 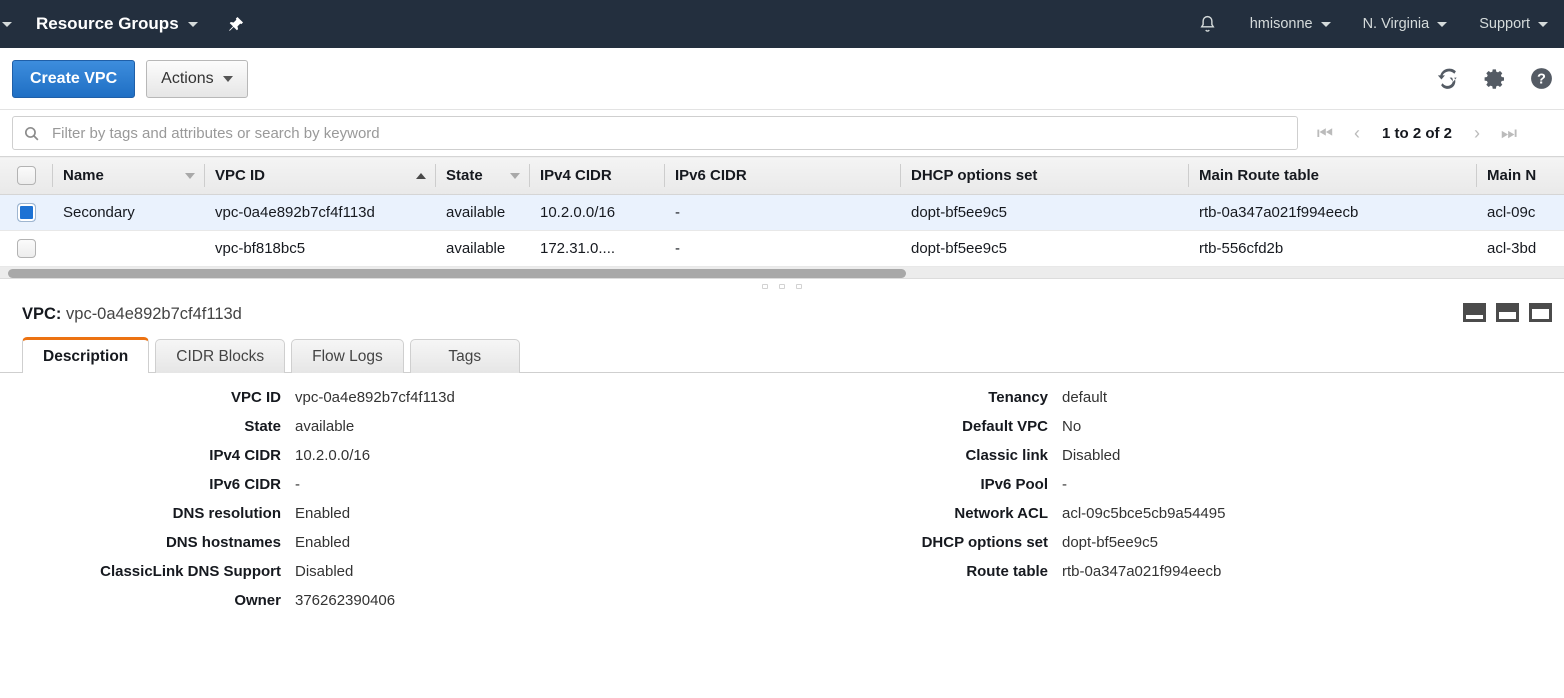 What do you see at coordinates (1507, 312) in the screenshot?
I see `panel-medium-icon` at bounding box center [1507, 312].